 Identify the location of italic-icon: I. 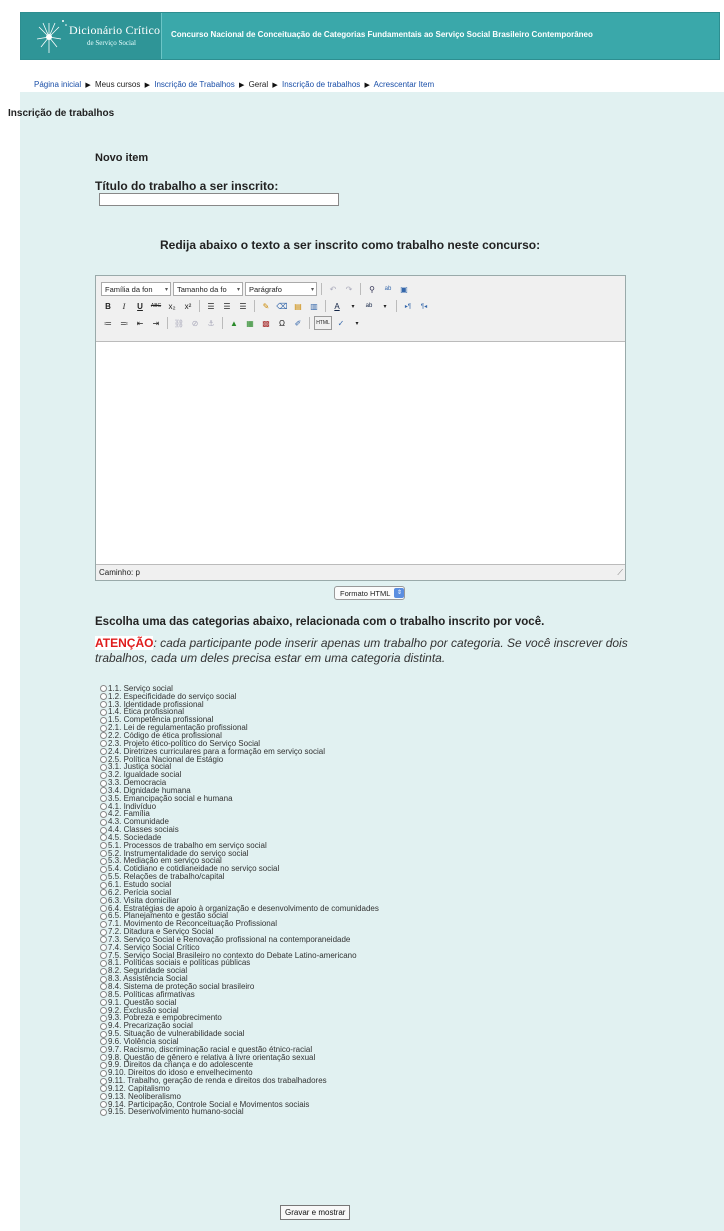
(124, 306).